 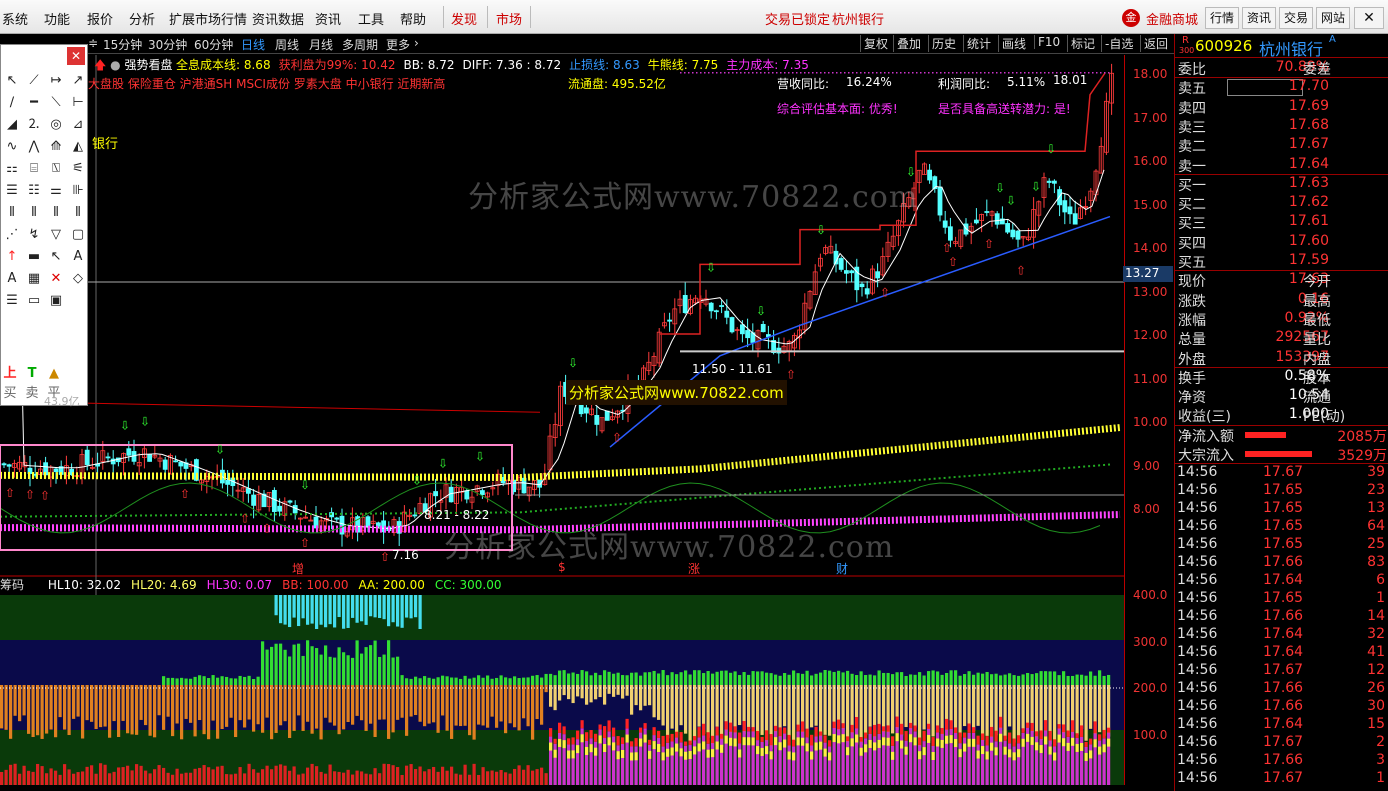 What do you see at coordinates (1082, 43) in the screenshot?
I see `btn-mark: 标记` at bounding box center [1082, 43].